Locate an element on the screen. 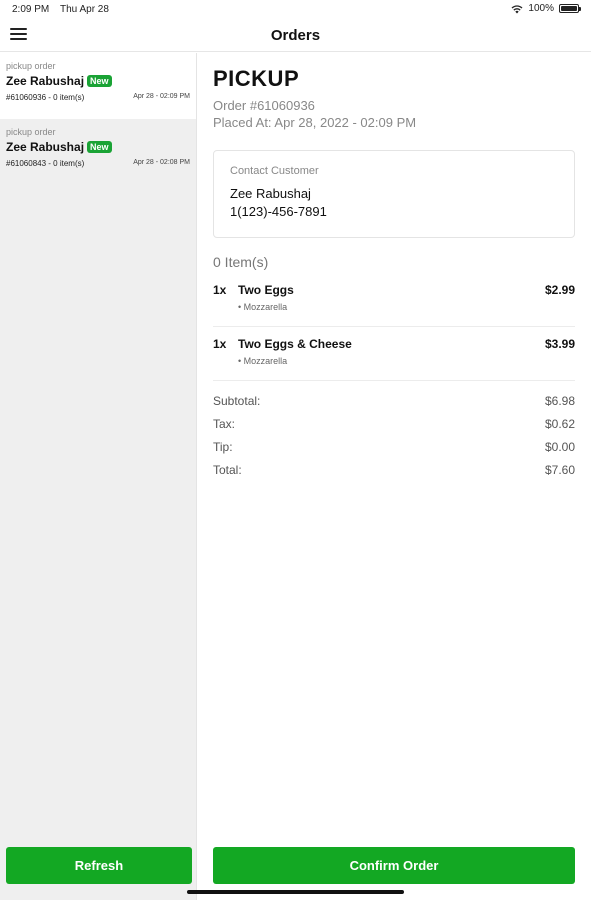  item-price: $3.99 is located at coordinates (559, 344).